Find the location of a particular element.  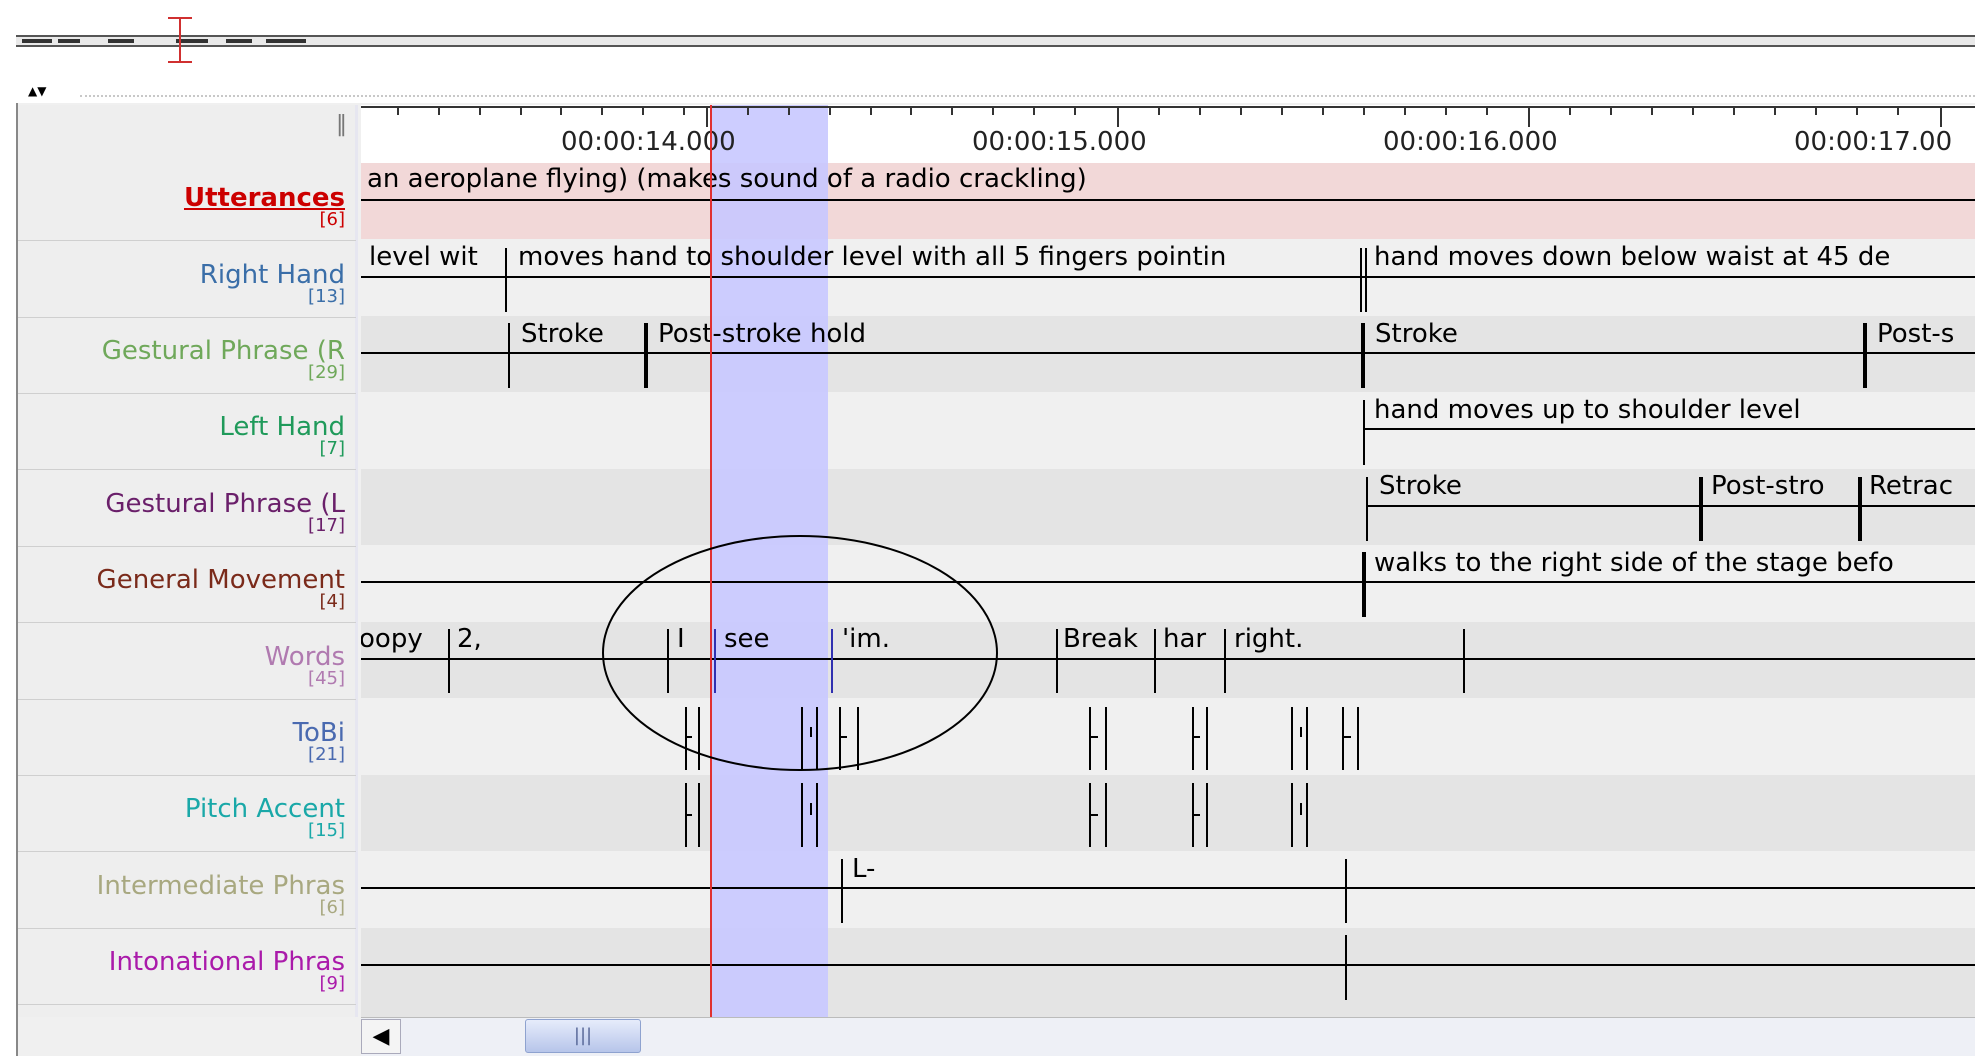

tier-label-tobi: ToBi [21] is located at coordinates (180, 741).